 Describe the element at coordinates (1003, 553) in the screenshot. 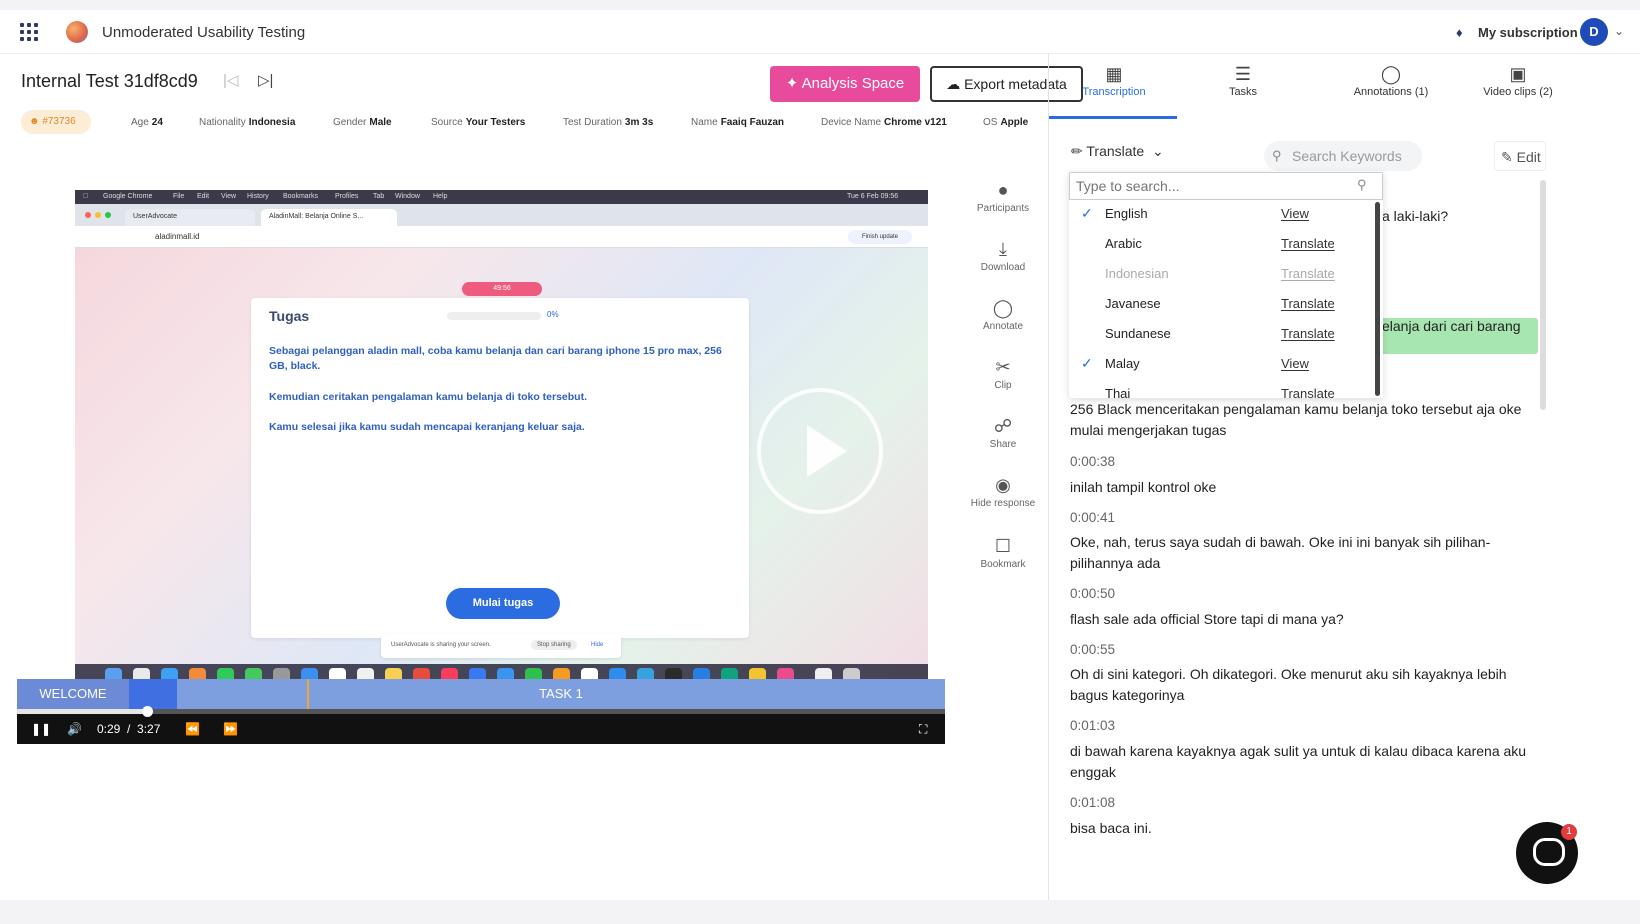

I see `bookmark-button: ☐ Bookmark` at that location.